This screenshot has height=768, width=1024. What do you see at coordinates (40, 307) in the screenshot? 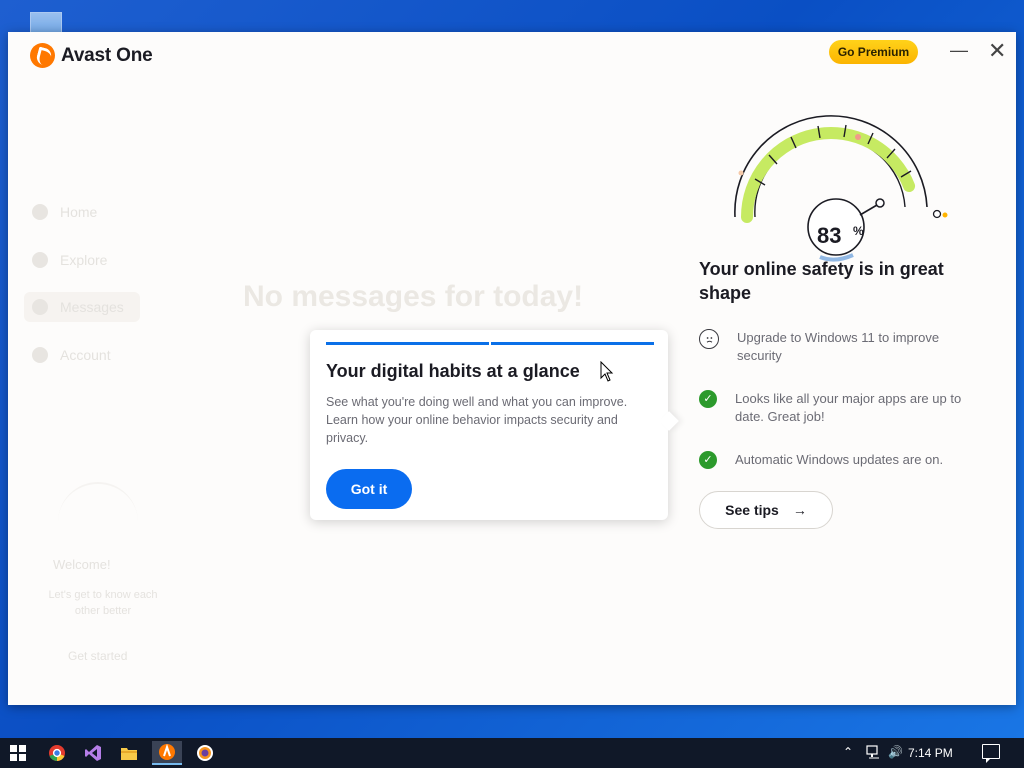
I see `messages-icon` at bounding box center [40, 307].